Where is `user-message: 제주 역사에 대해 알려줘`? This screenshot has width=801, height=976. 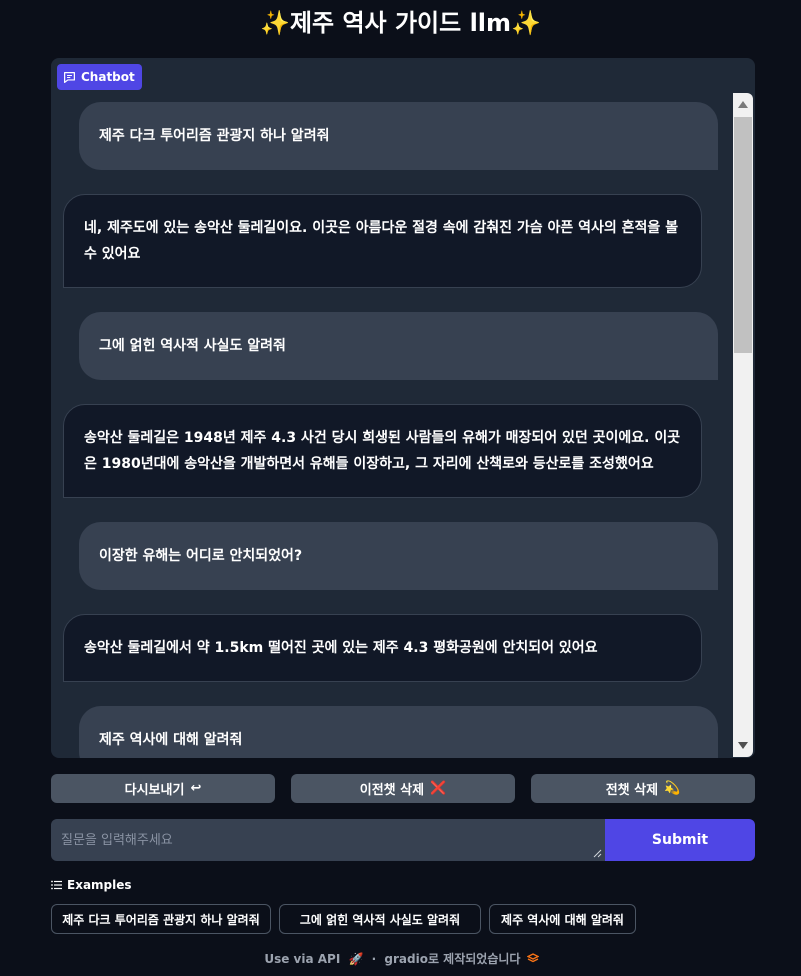
user-message: 제주 역사에 대해 알려줘 is located at coordinates (398, 732).